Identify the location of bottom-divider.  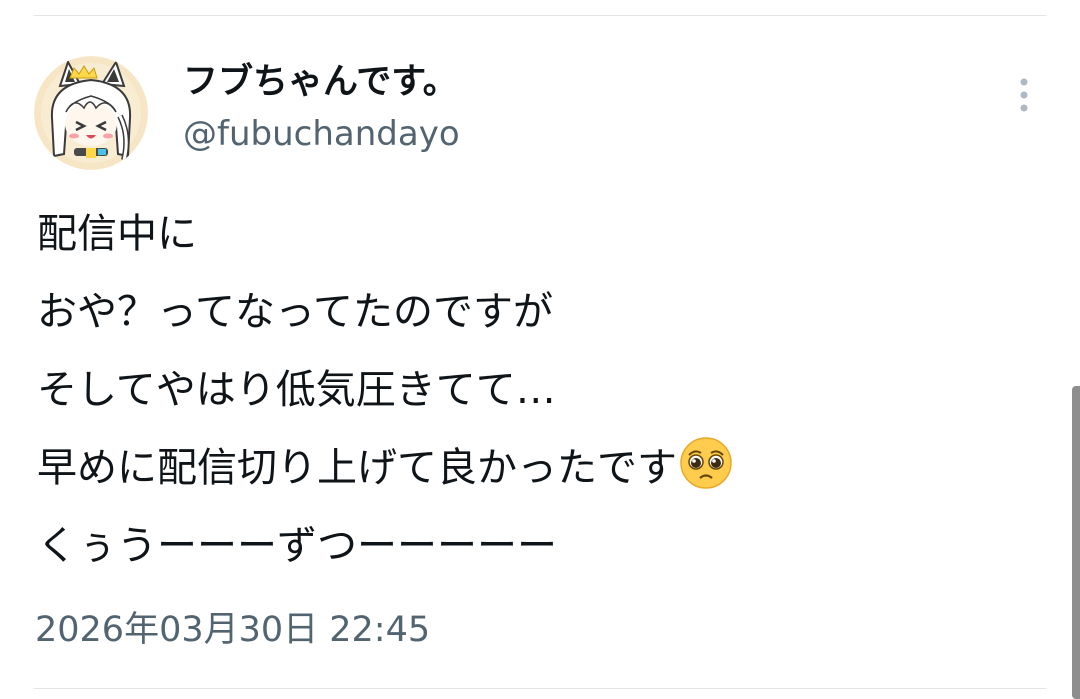
(540, 688).